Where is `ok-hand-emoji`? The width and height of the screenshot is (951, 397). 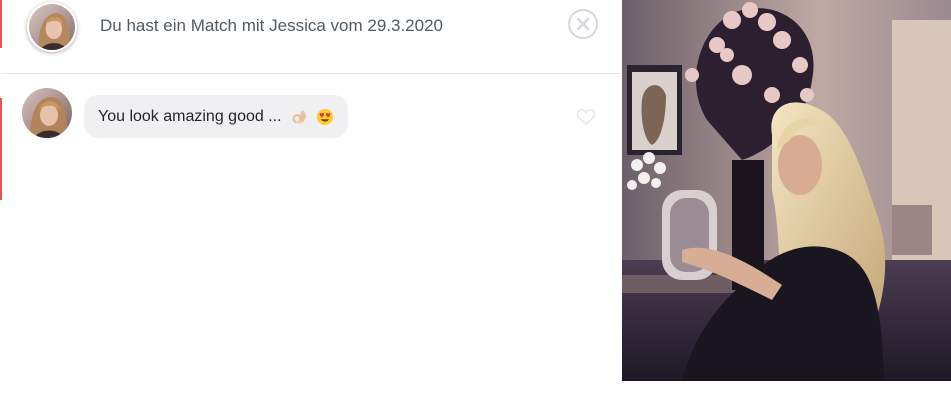 ok-hand-emoji is located at coordinates (299, 117).